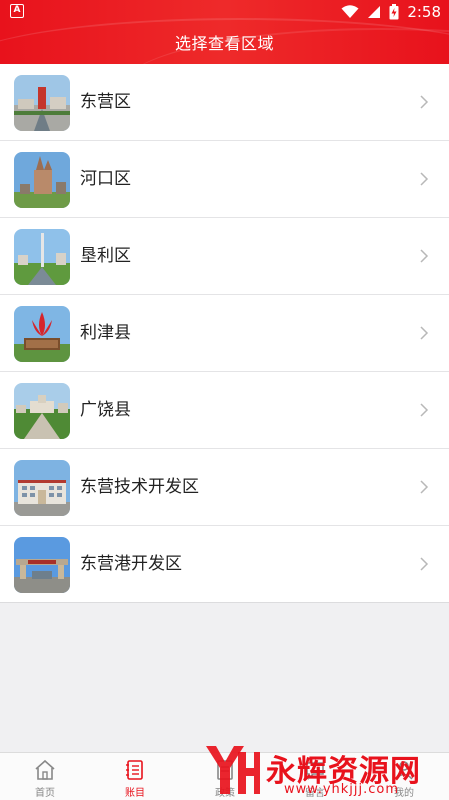 This screenshot has width=449, height=800. Describe the element at coordinates (45, 769) in the screenshot. I see `home-icon` at that location.